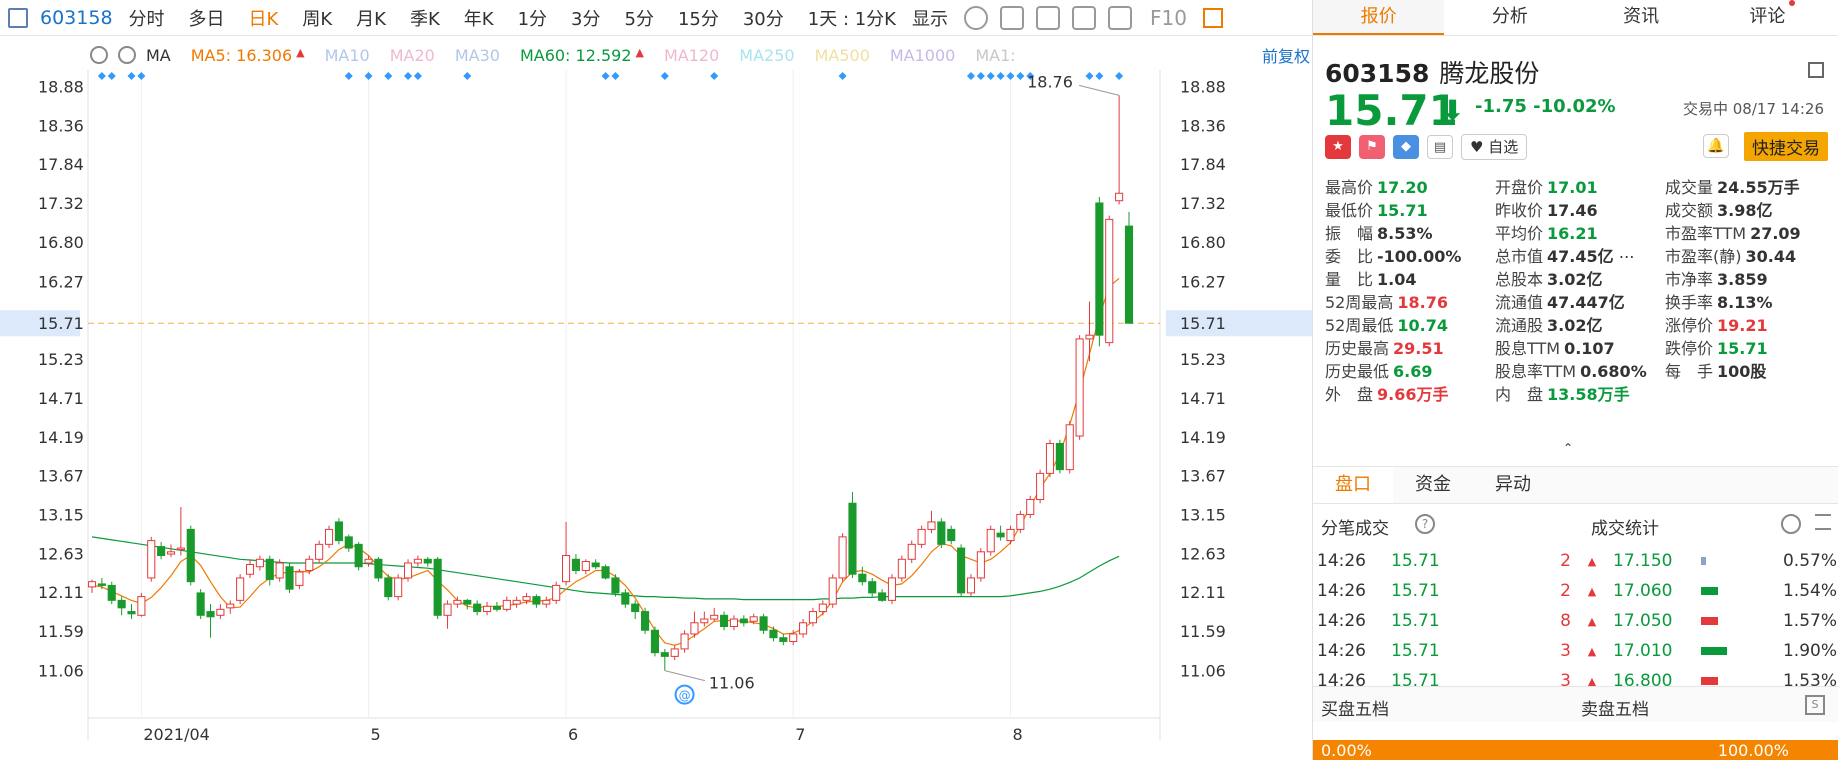 The height and width of the screenshot is (760, 1838). What do you see at coordinates (1083, 17) in the screenshot?
I see `draw-icon` at bounding box center [1083, 17].